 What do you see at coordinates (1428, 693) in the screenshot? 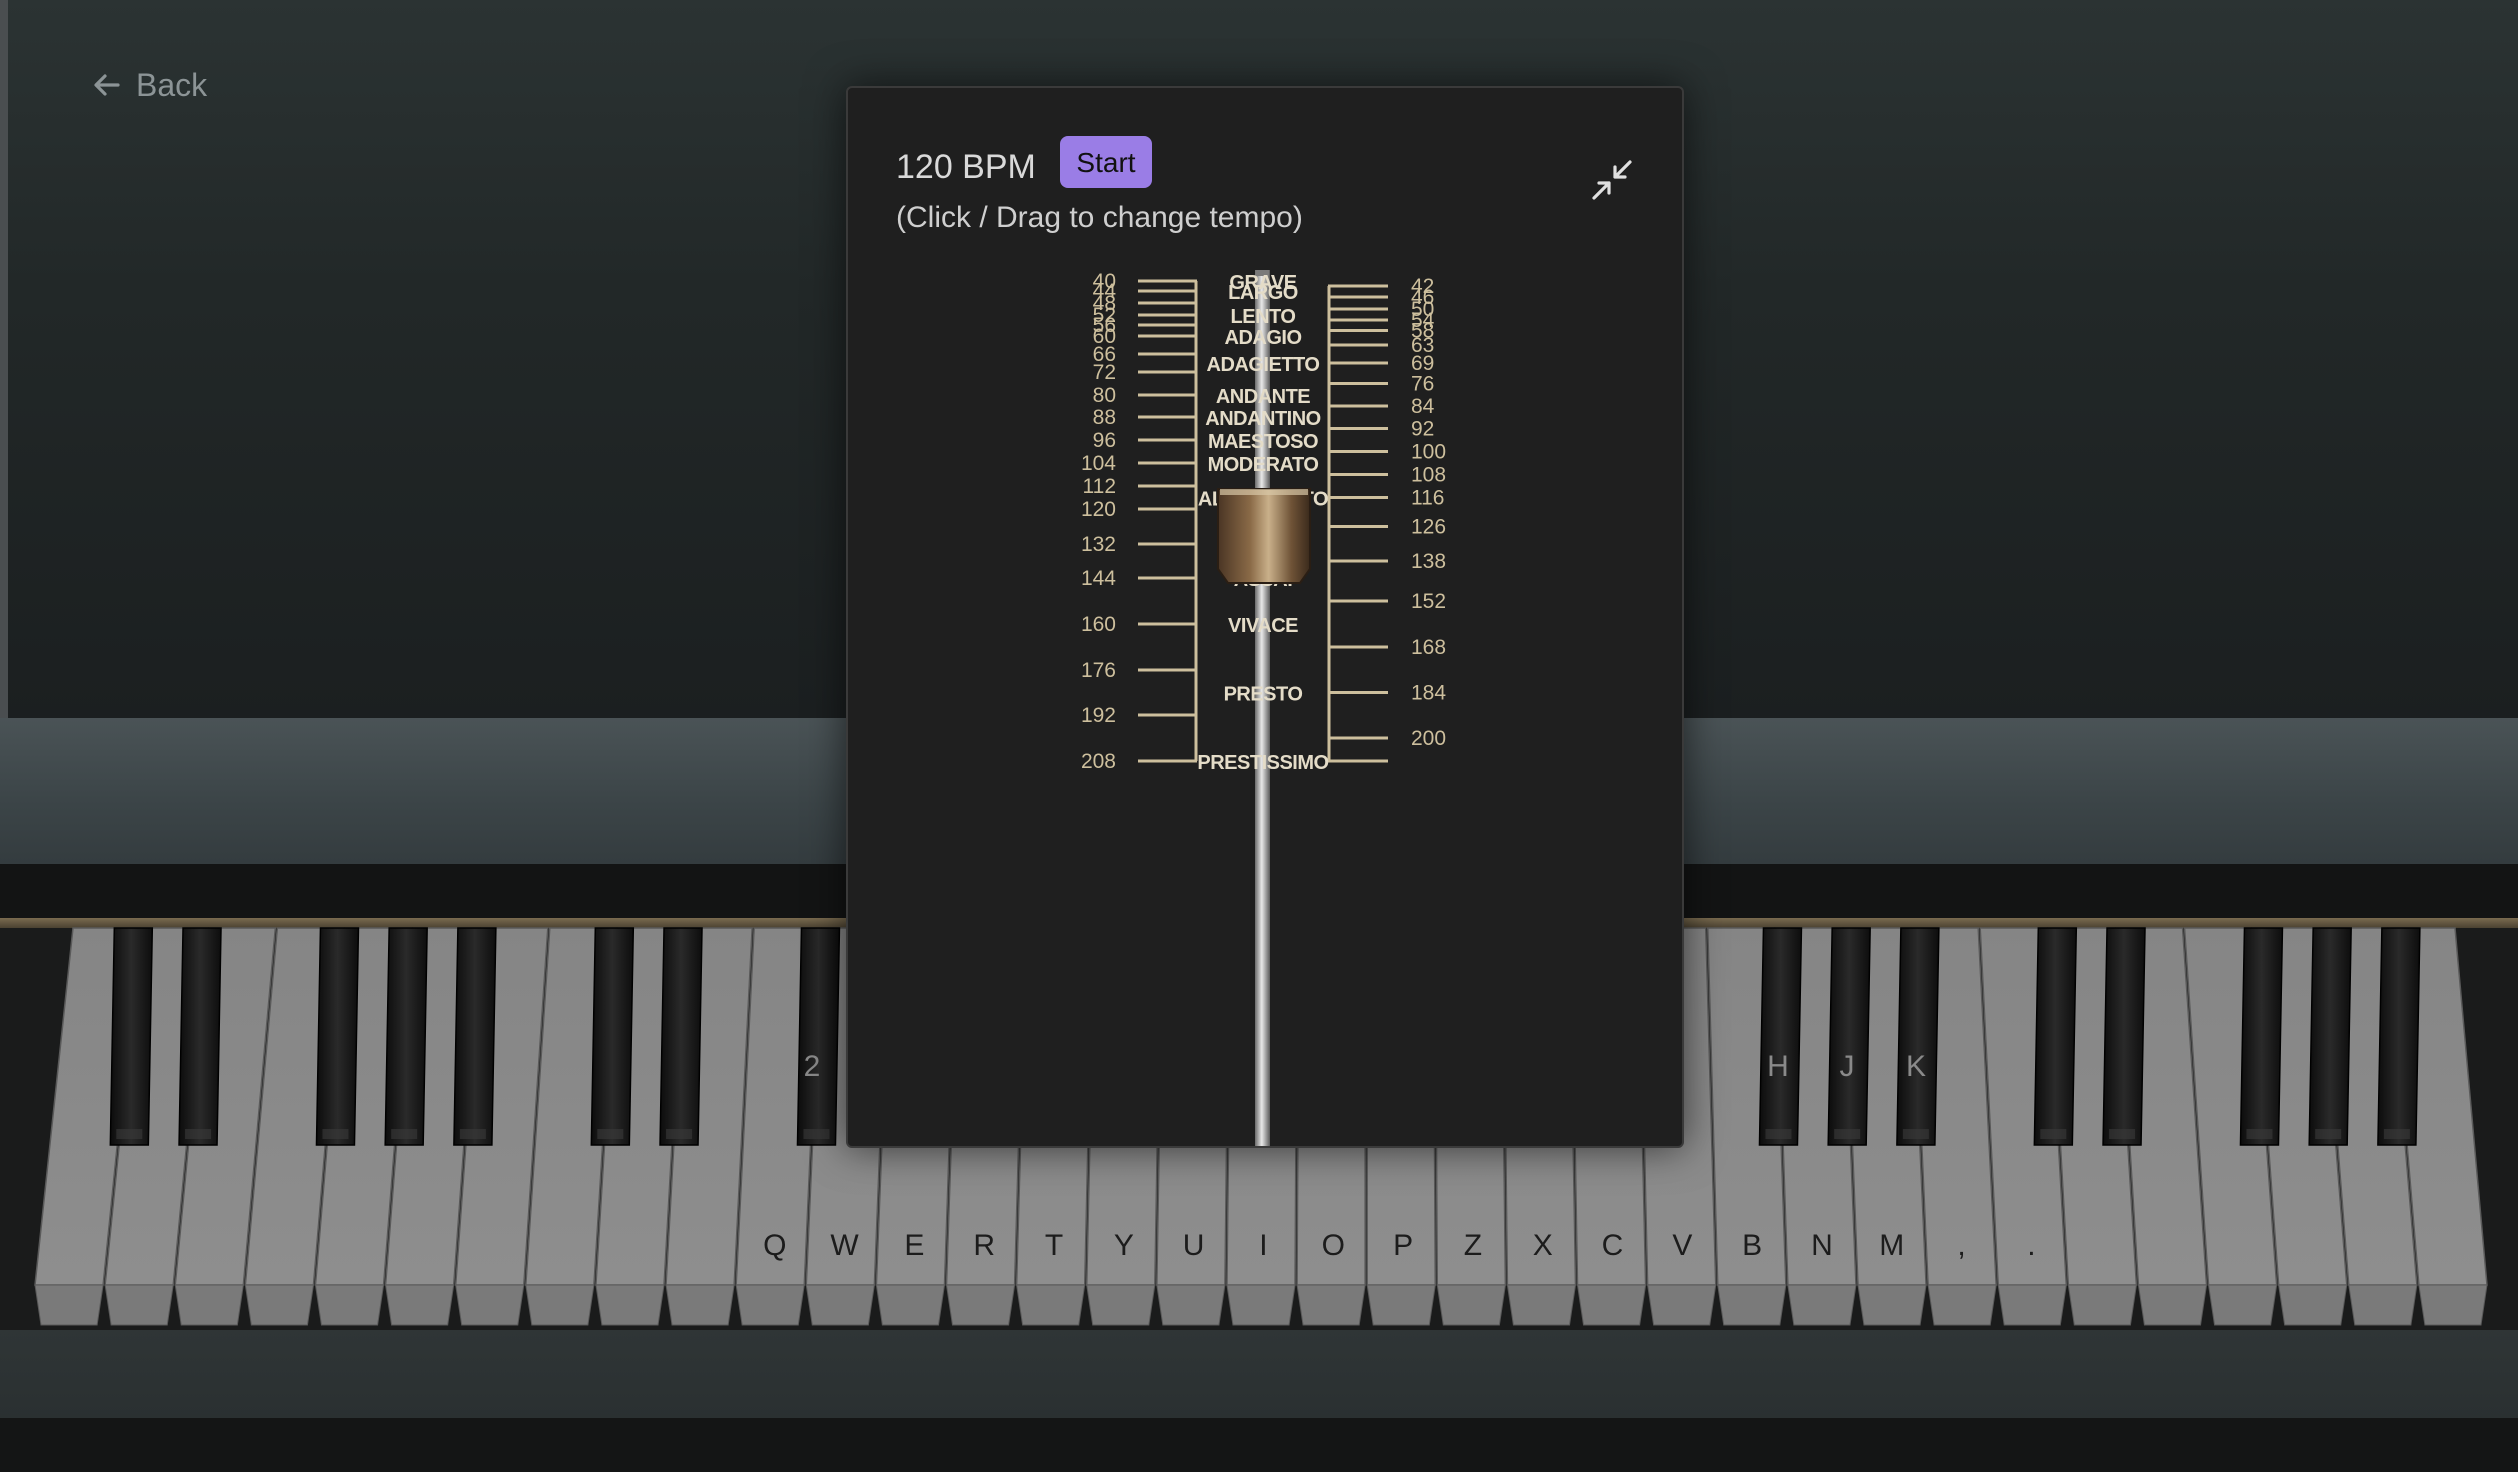
I see `right-scale-label: 184` at bounding box center [1428, 693].